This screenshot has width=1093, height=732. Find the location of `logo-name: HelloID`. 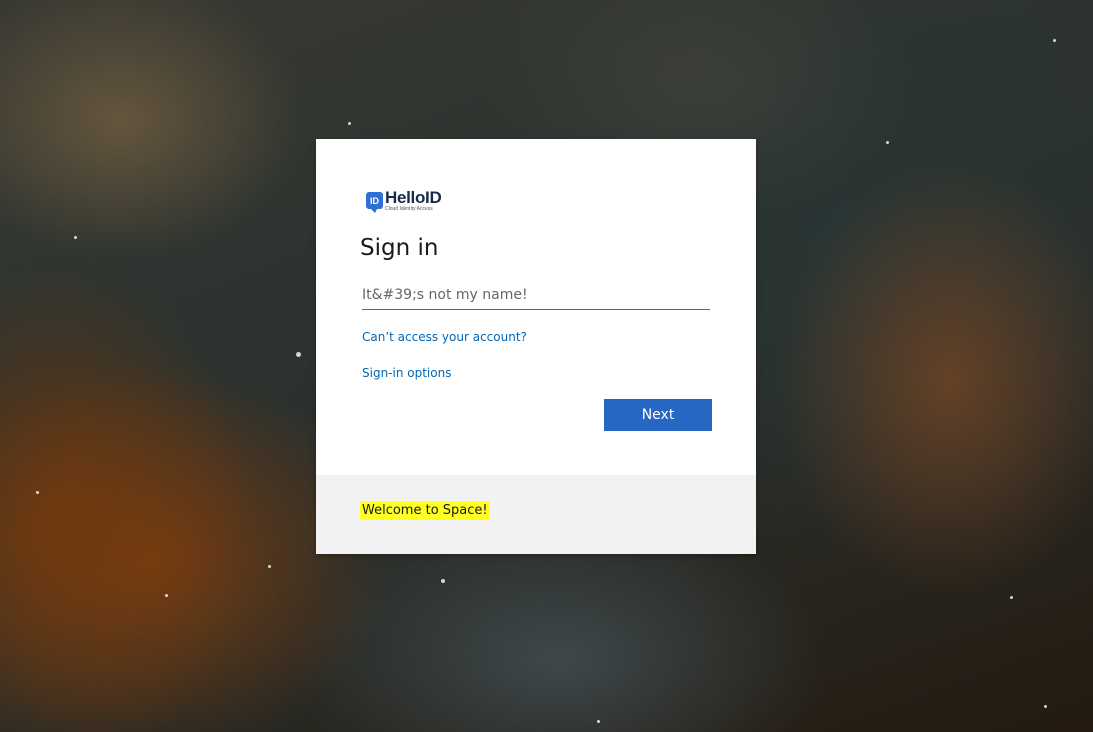

logo-name: HelloID is located at coordinates (413, 197).